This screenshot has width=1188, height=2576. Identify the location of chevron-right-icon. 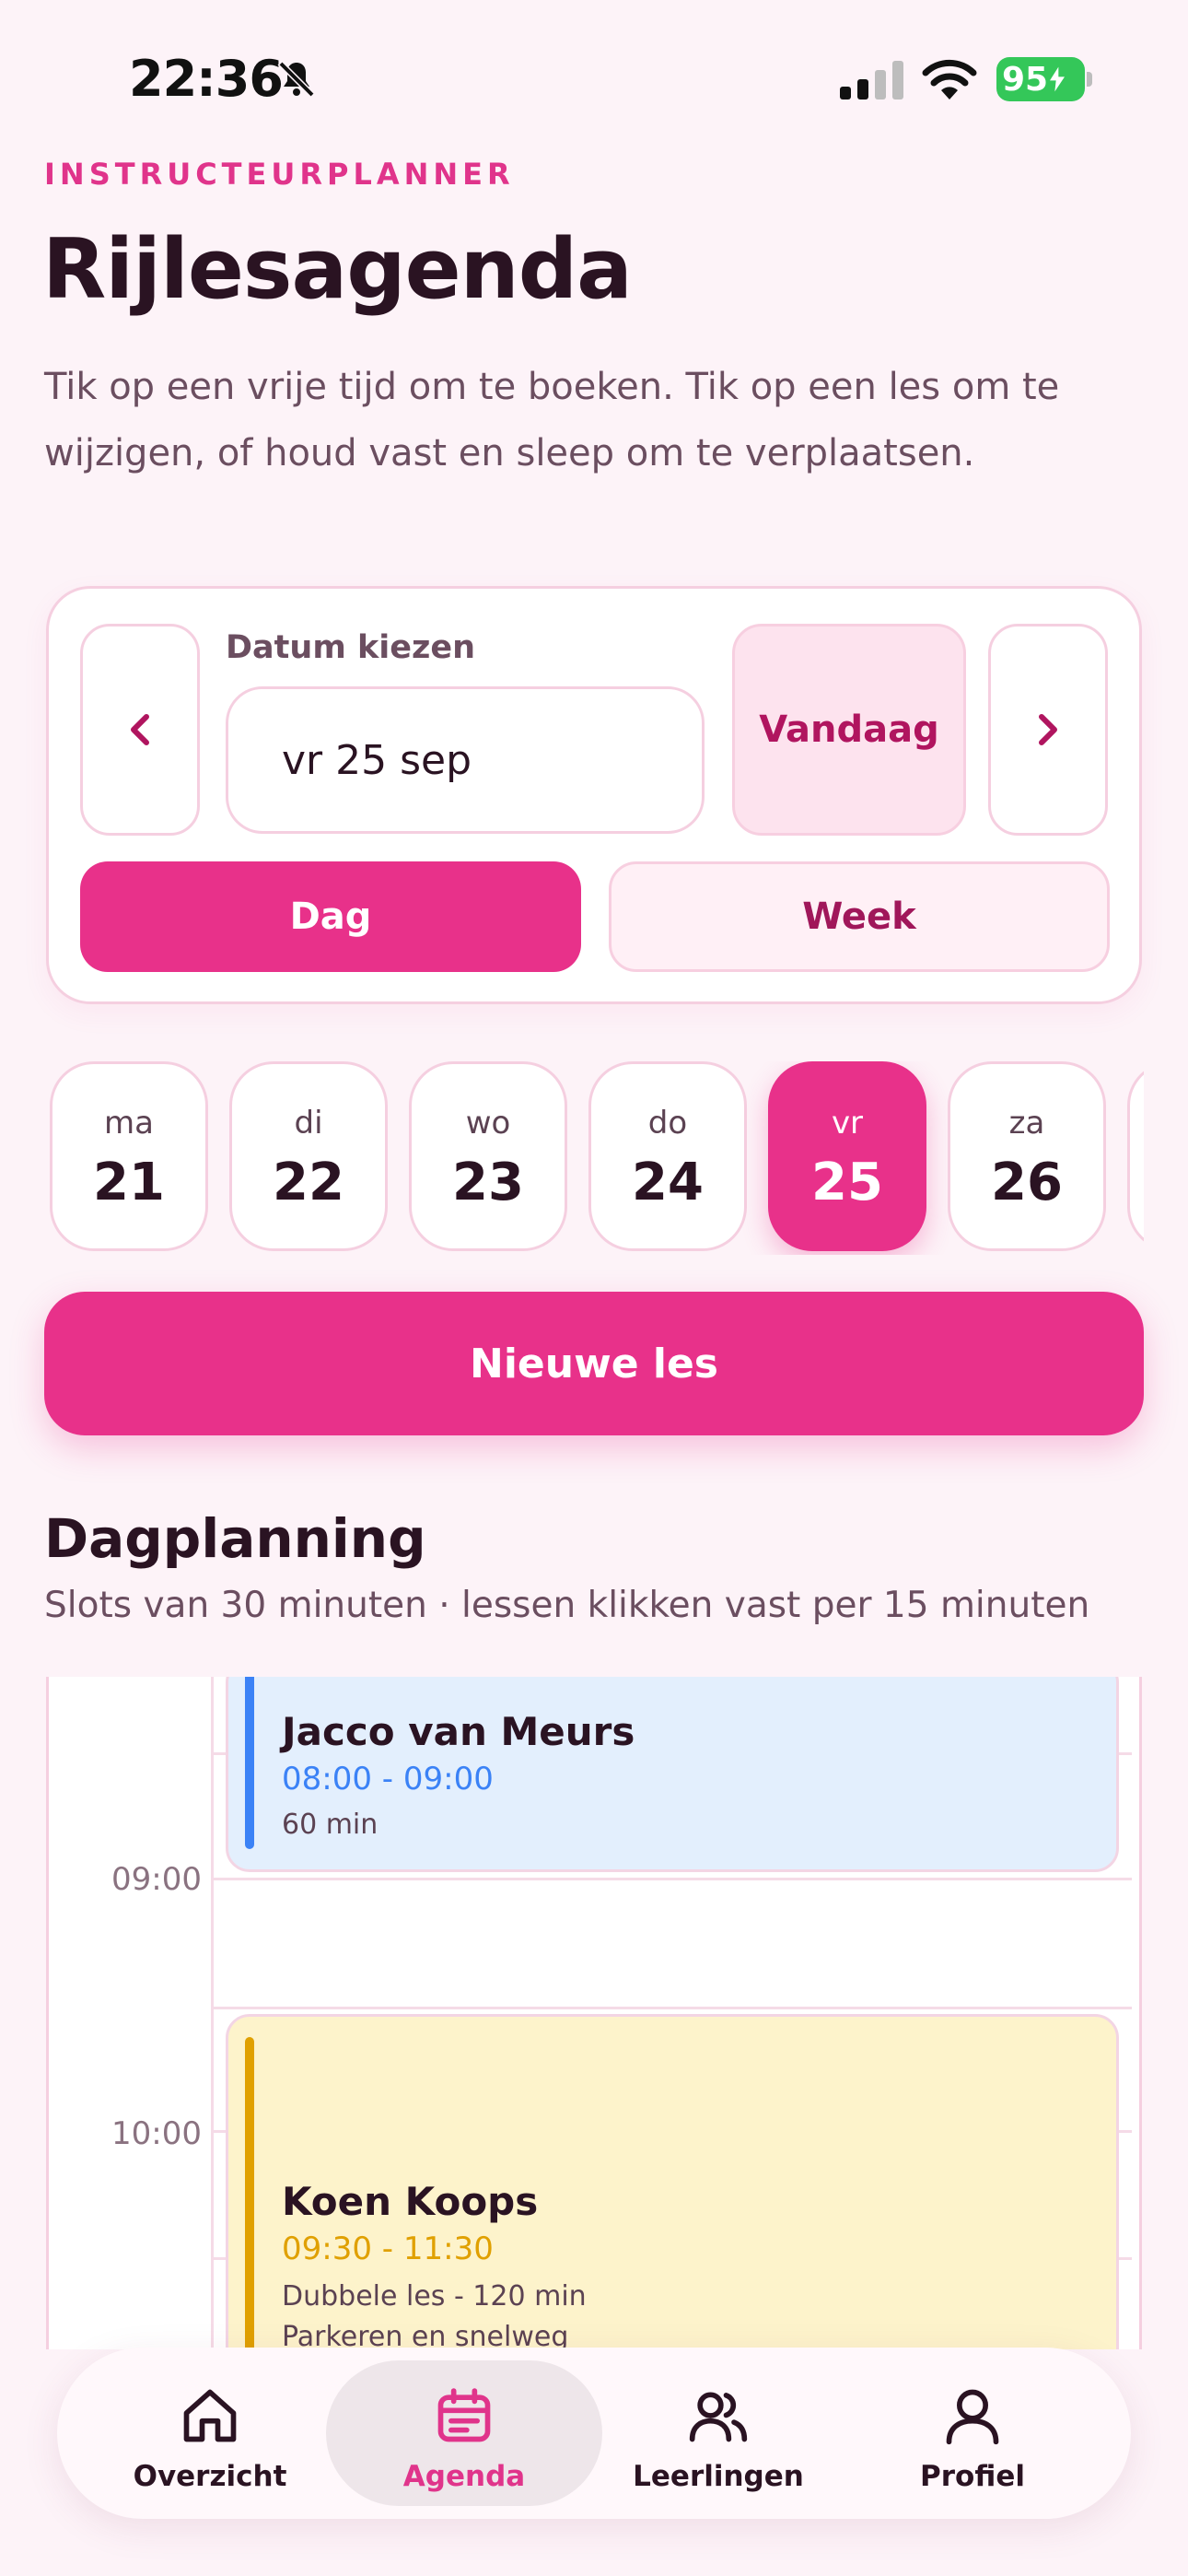
(1048, 729).